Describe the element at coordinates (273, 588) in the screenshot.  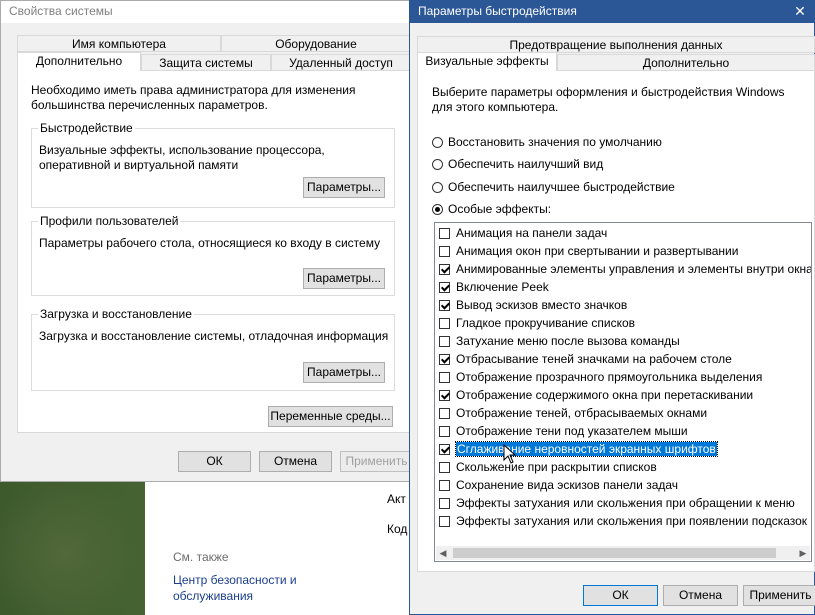
I see `security-center-link: Центр безопасности и обслуживания` at that location.